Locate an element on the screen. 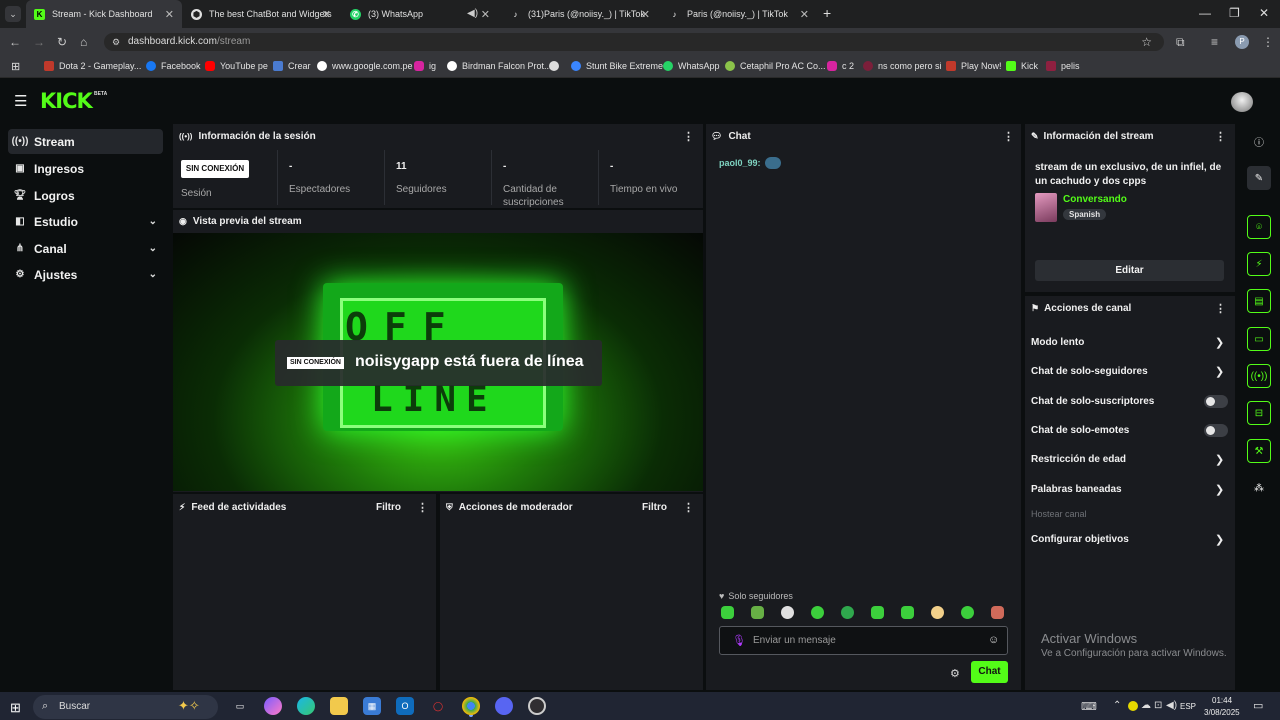 The width and height of the screenshot is (1280, 720). hamburger-menu-icon: ☰ is located at coordinates (20, 101).